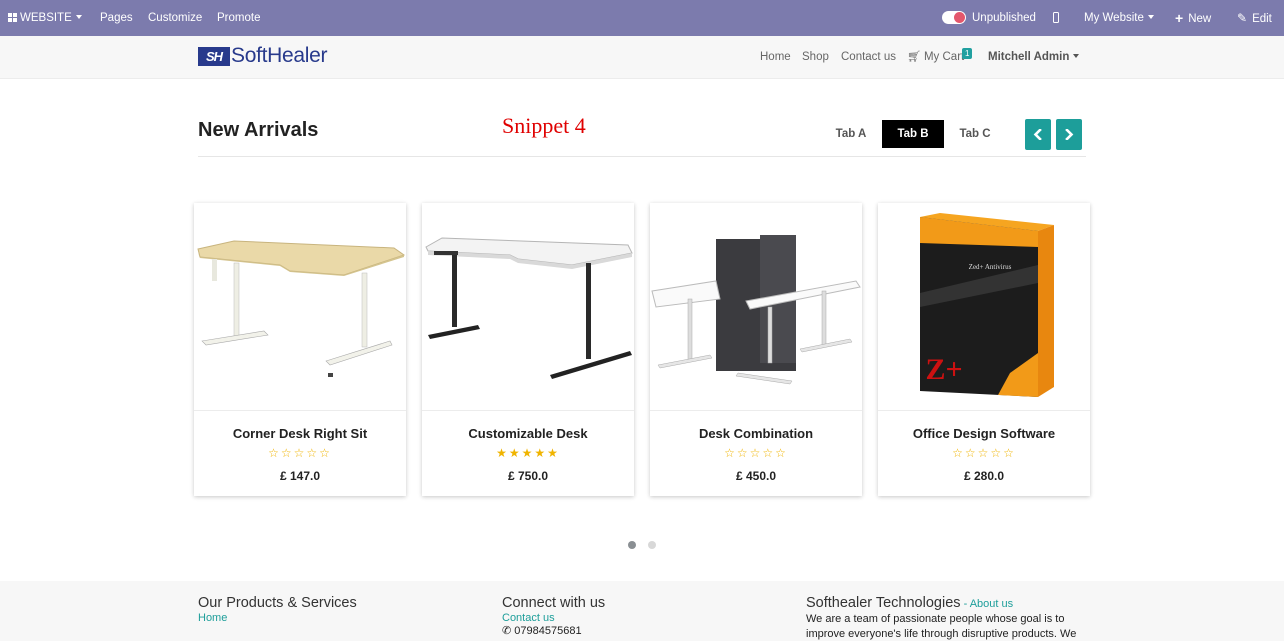 This screenshot has height=642, width=1284. Describe the element at coordinates (756, 476) in the screenshot. I see `product-price: £ 450.0` at that location.